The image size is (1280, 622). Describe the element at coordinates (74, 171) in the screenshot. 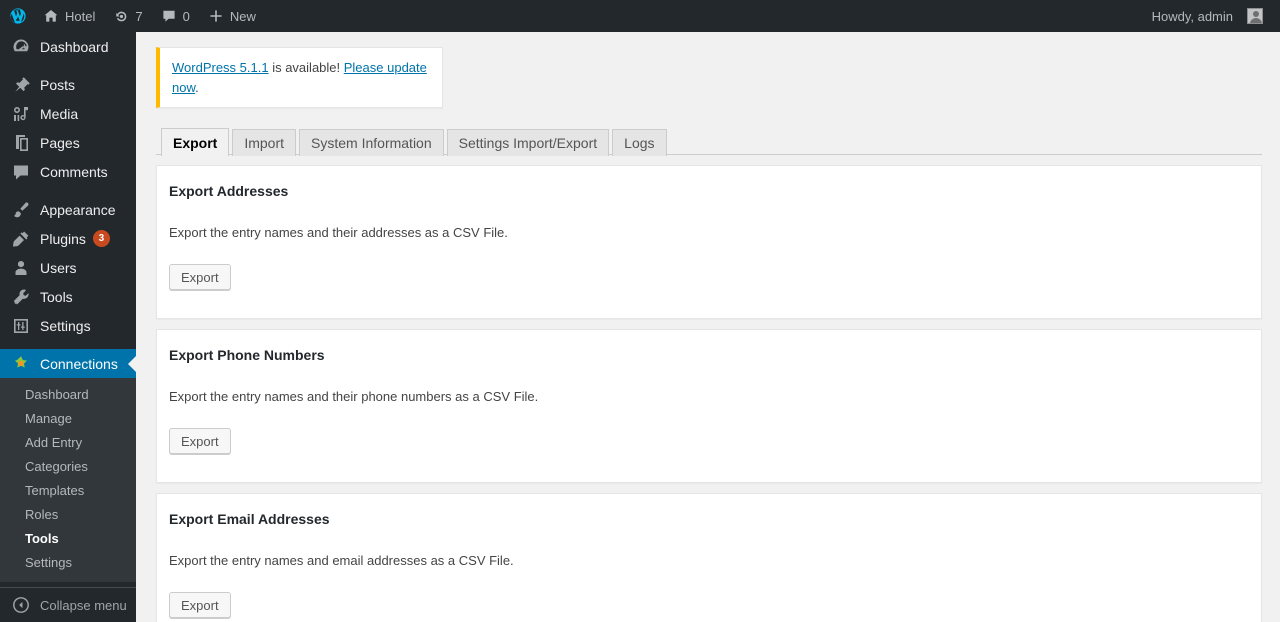

I see `sidebar-item-label: Comments` at that location.